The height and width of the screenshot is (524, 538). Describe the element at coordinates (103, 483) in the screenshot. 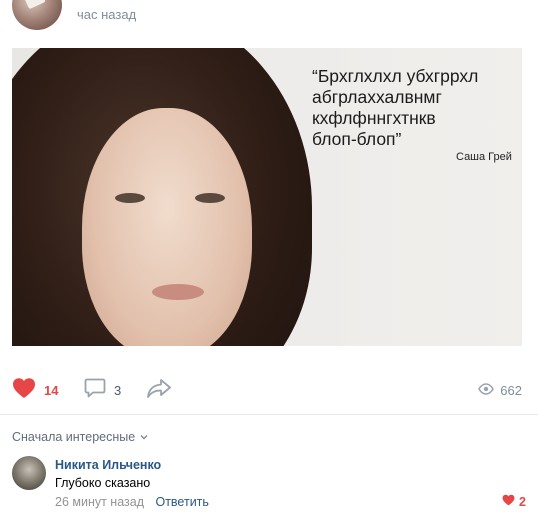

I see `comment-text: Глубоко сказано` at that location.